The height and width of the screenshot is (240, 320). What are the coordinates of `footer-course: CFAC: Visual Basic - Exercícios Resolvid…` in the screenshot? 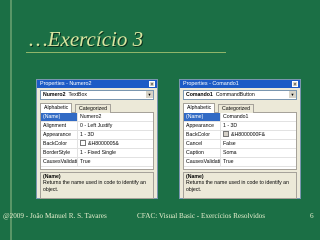 It's located at (201, 216).